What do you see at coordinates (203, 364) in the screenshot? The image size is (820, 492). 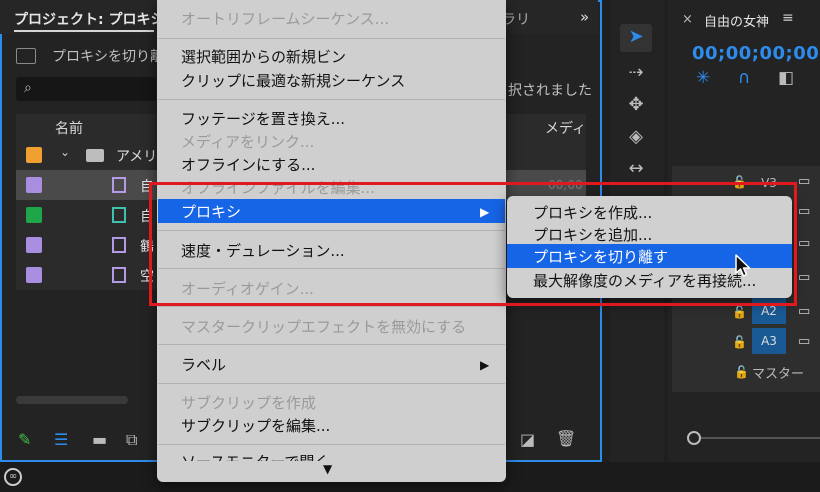 I see `menu-item-label: ラベル` at bounding box center [203, 364].